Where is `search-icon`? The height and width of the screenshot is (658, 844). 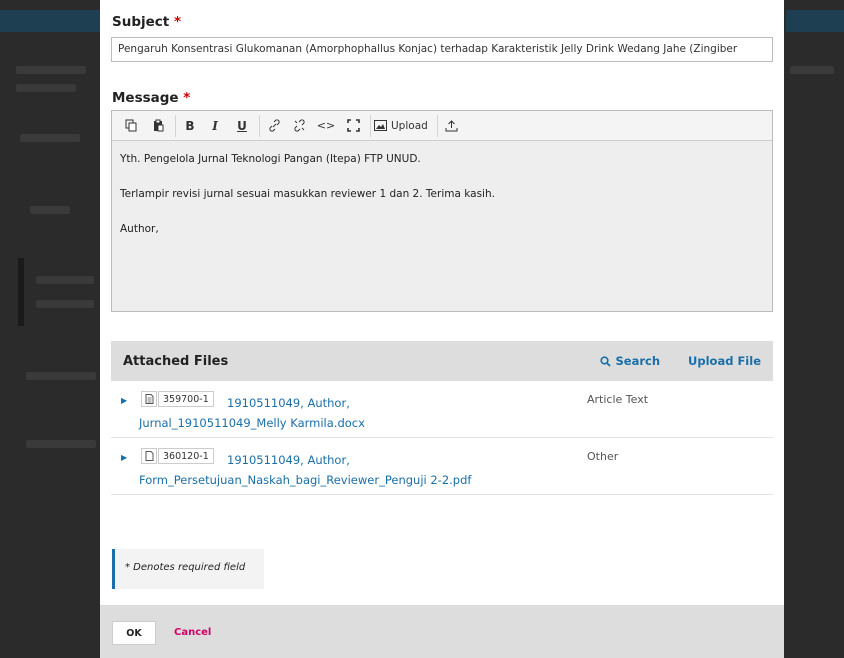
search-icon is located at coordinates (605, 361).